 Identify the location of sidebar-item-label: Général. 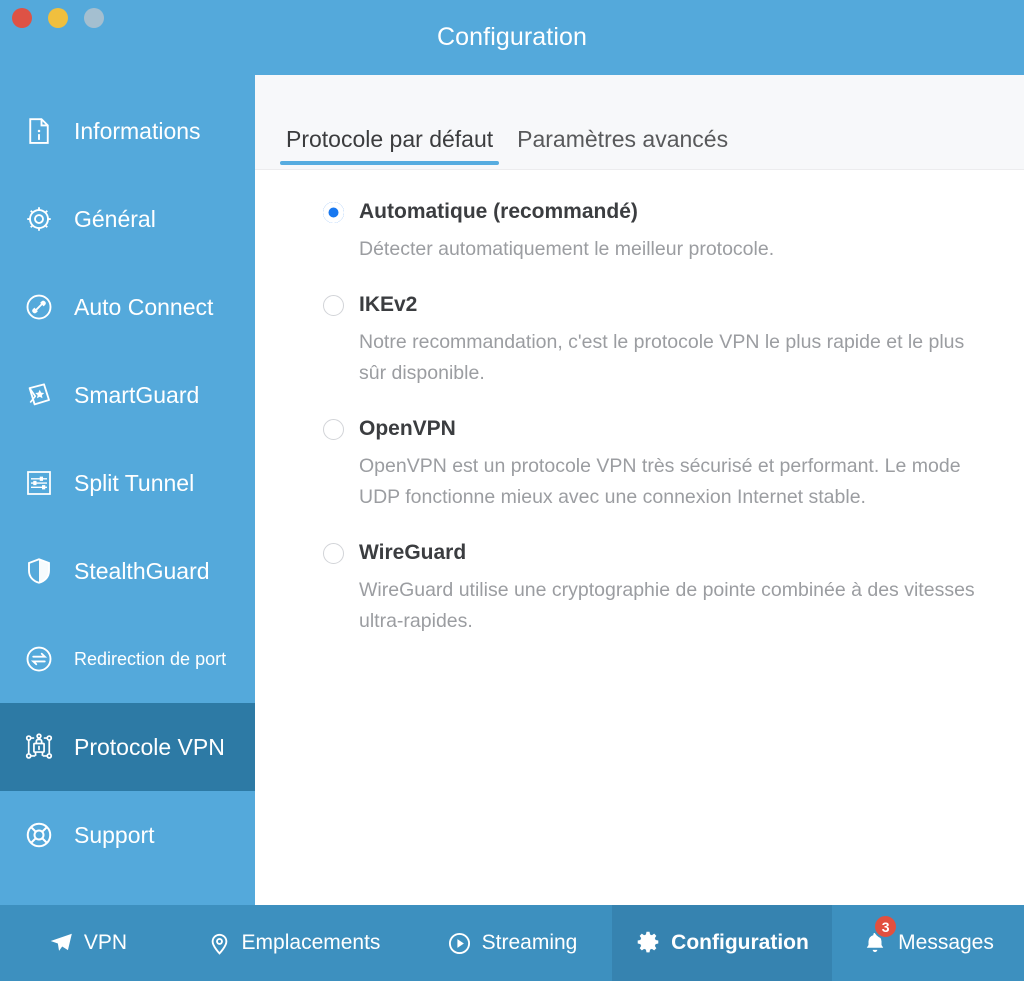
(115, 218).